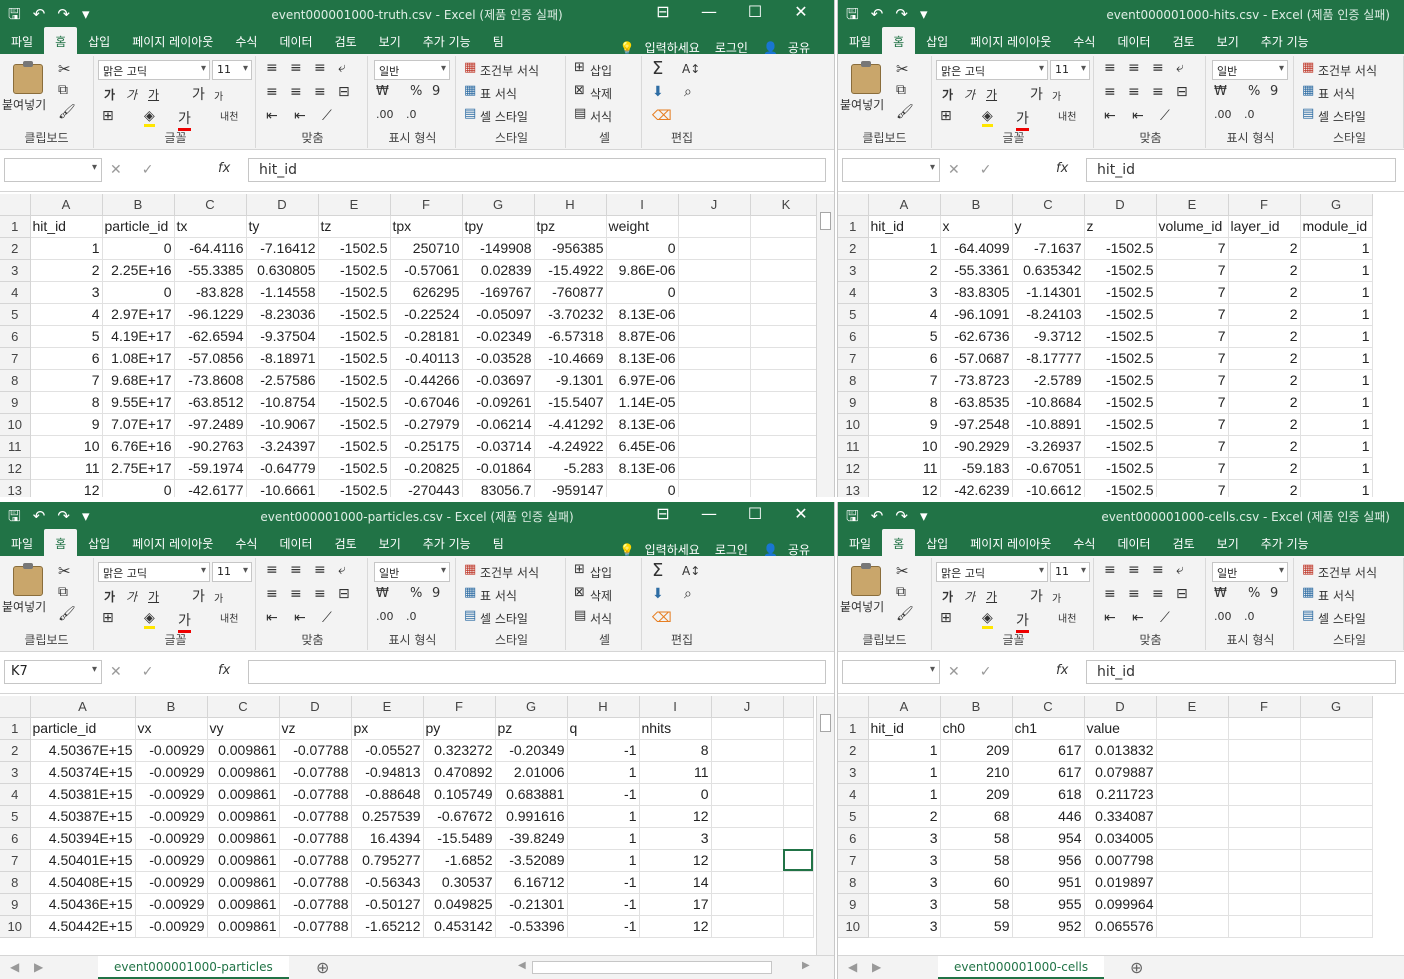  I want to click on cut-icon: ✂, so click(902, 571).